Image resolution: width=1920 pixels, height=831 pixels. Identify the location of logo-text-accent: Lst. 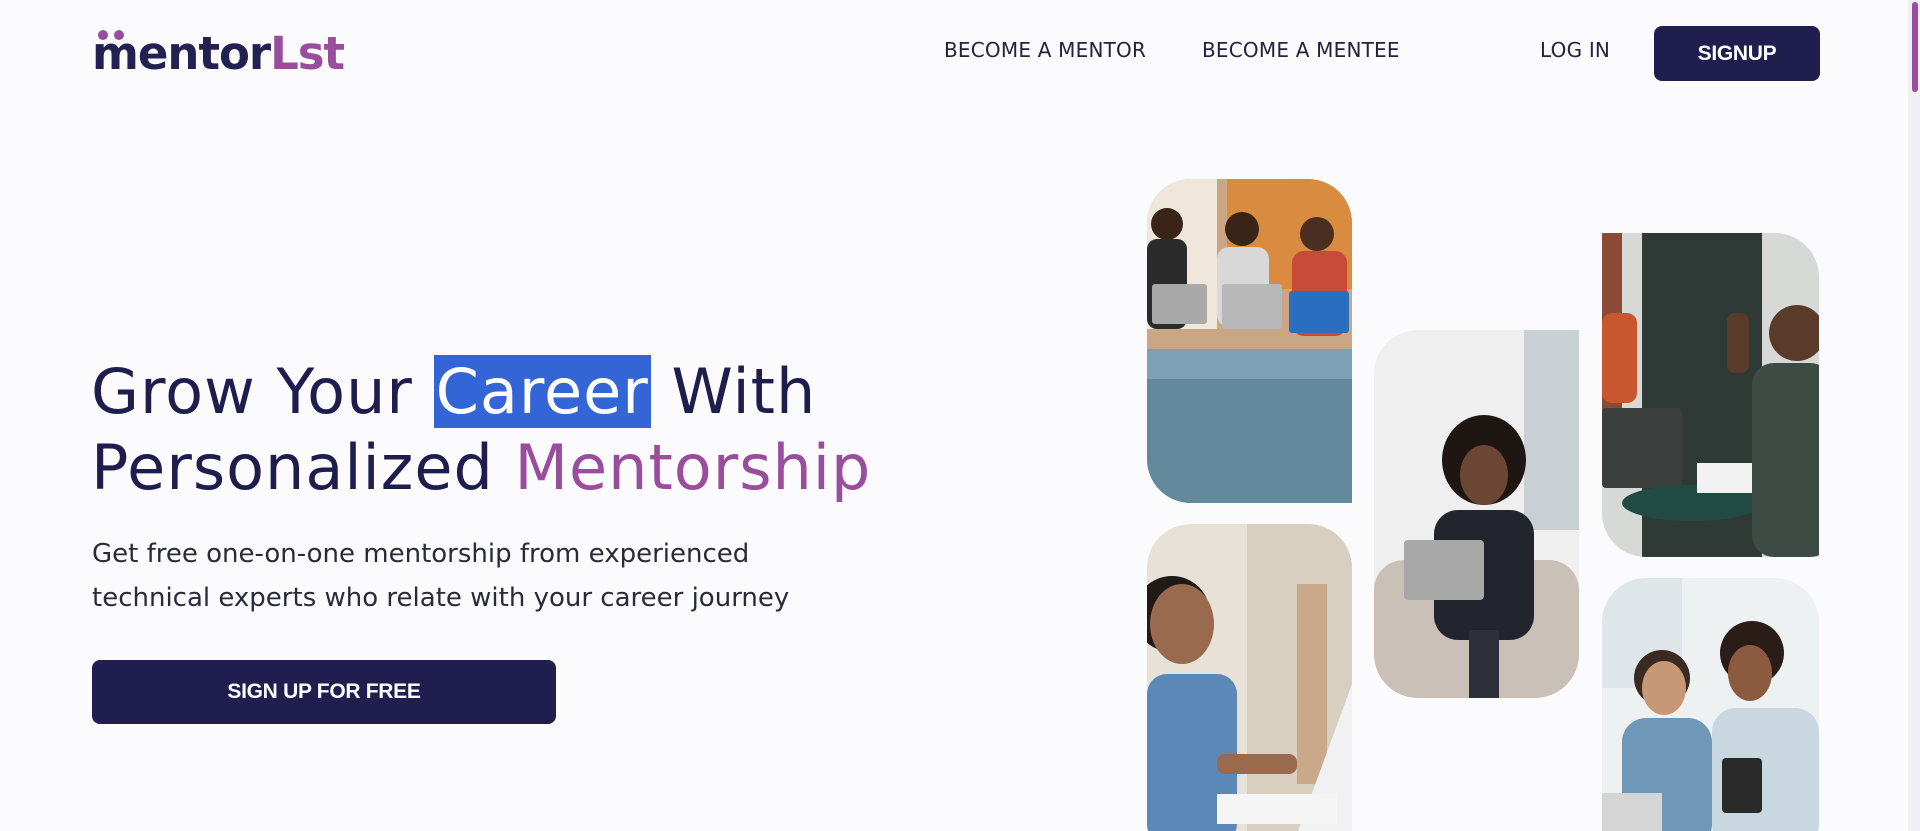
(307, 53).